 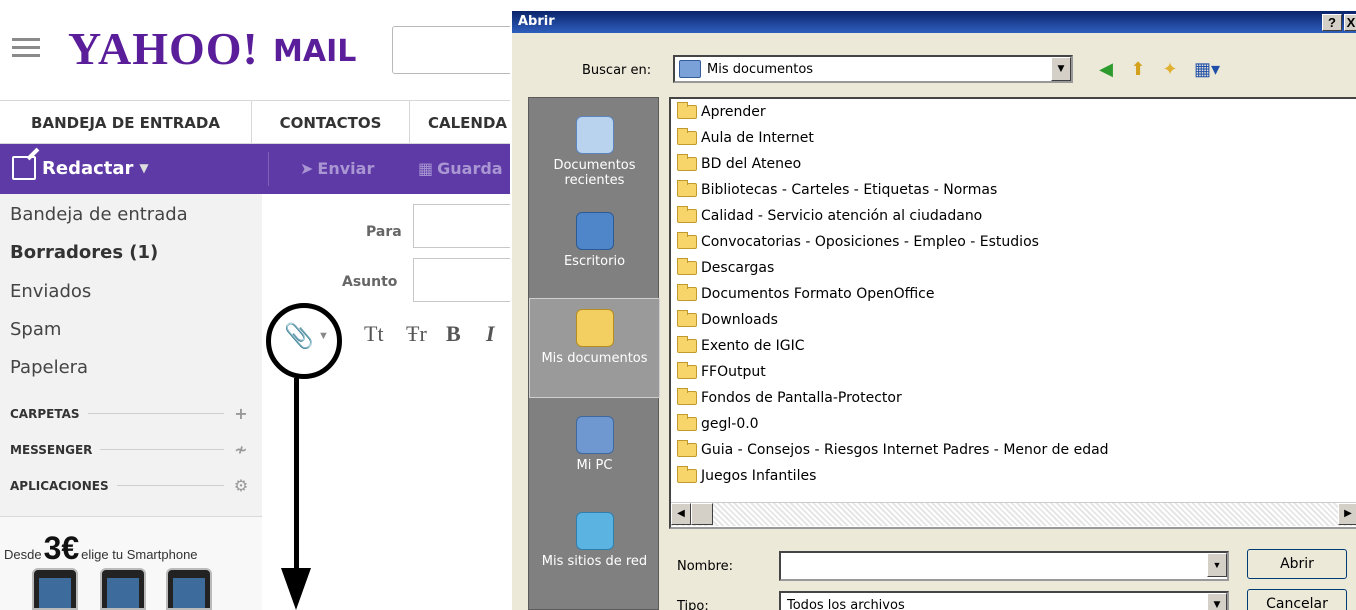 I want to click on computer-icon, so click(x=594, y=435).